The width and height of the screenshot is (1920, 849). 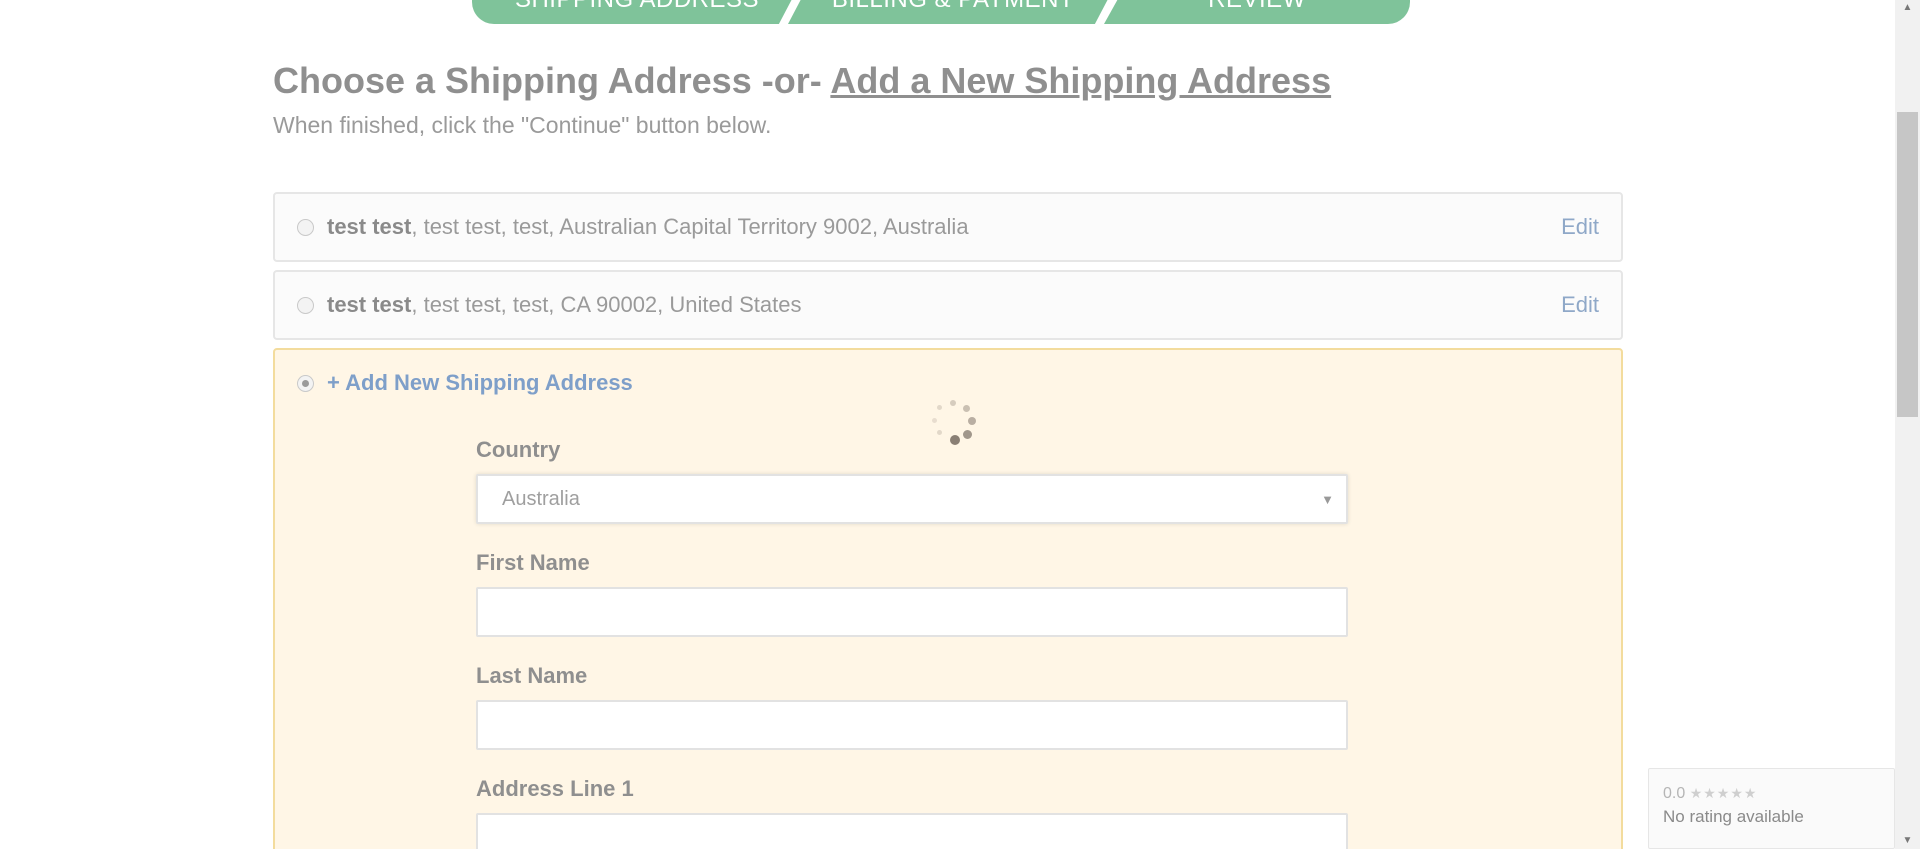 I want to click on star-rating-icon: ★★★★★, so click(x=1723, y=793).